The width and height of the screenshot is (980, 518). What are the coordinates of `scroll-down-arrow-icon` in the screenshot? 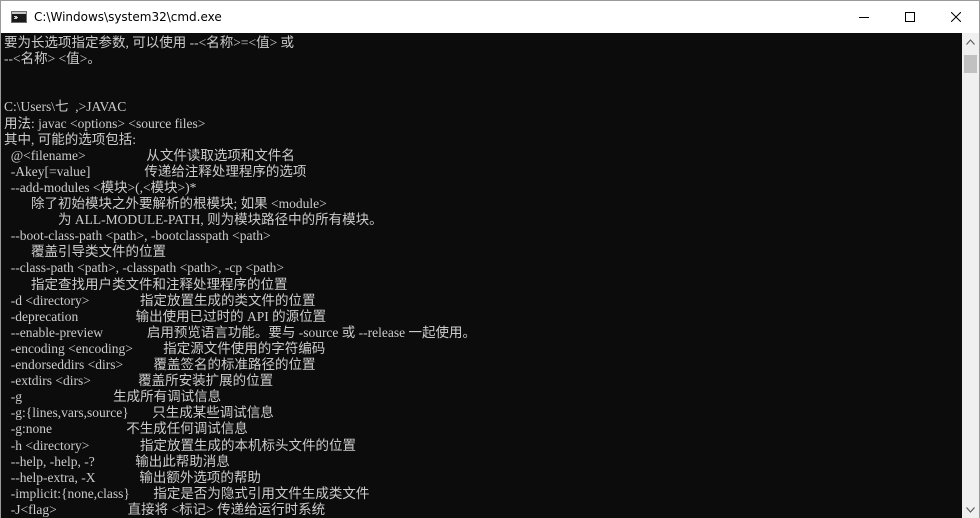 It's located at (970, 509).